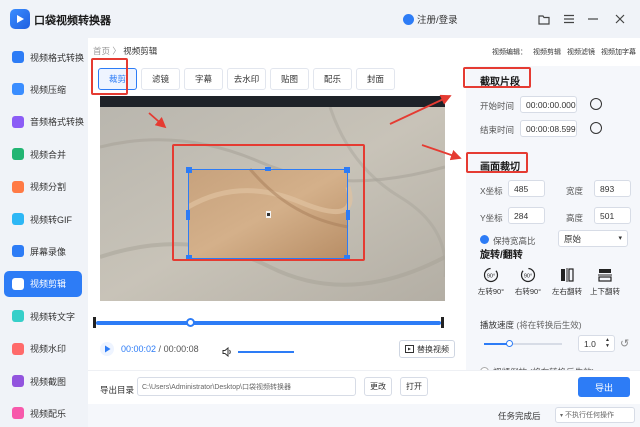 The height and width of the screenshot is (427, 640). I want to click on sidebar-item-audio-convert: 音频格式转换, so click(44, 122).